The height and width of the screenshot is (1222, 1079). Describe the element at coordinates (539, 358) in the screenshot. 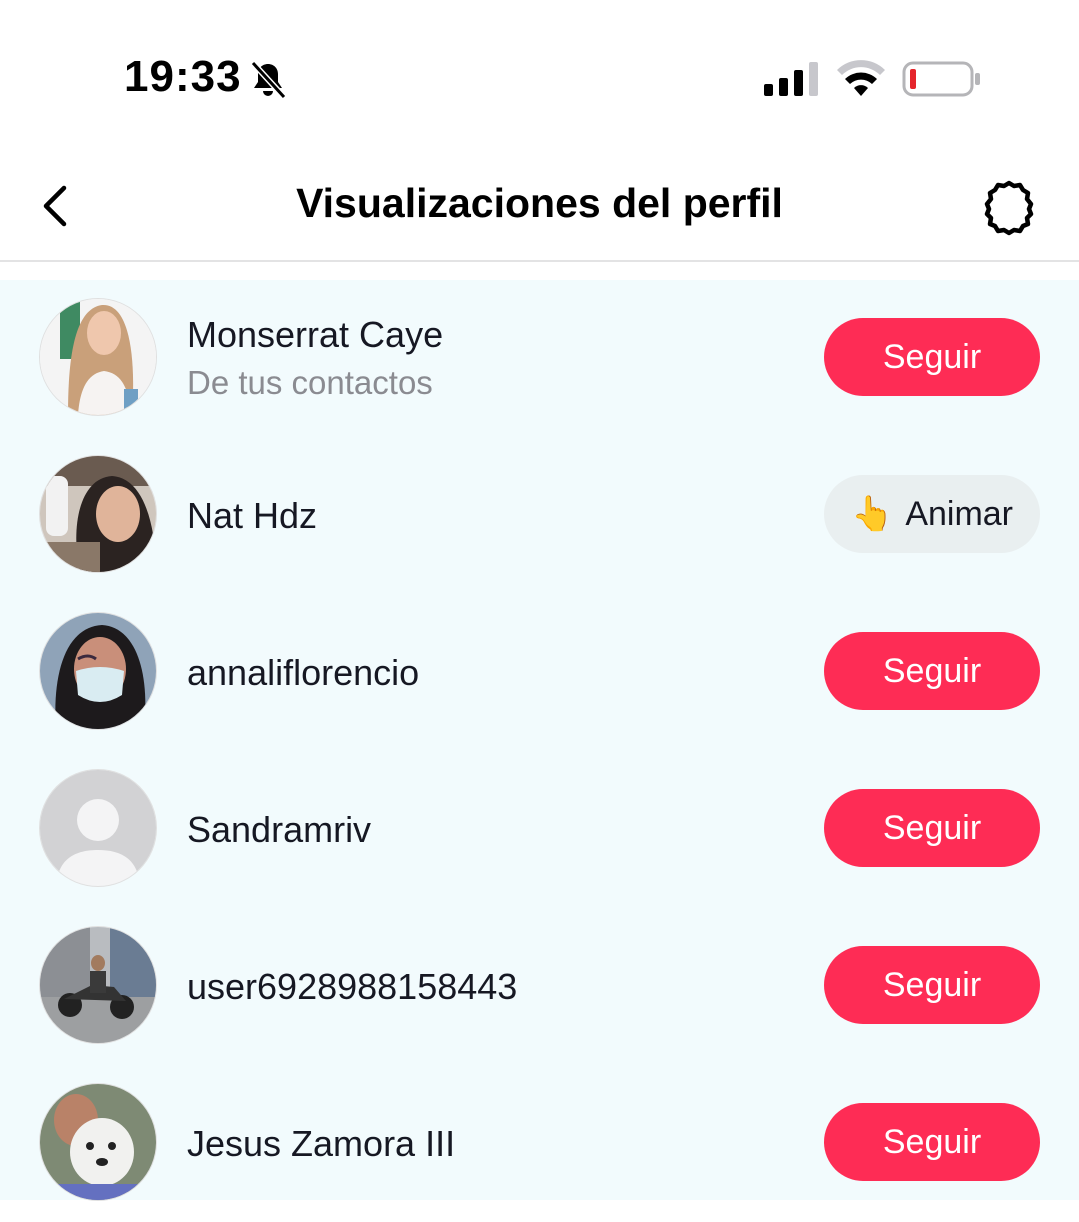

I see `list-item: Monserrat Caye De tus contactos Seguir` at that location.